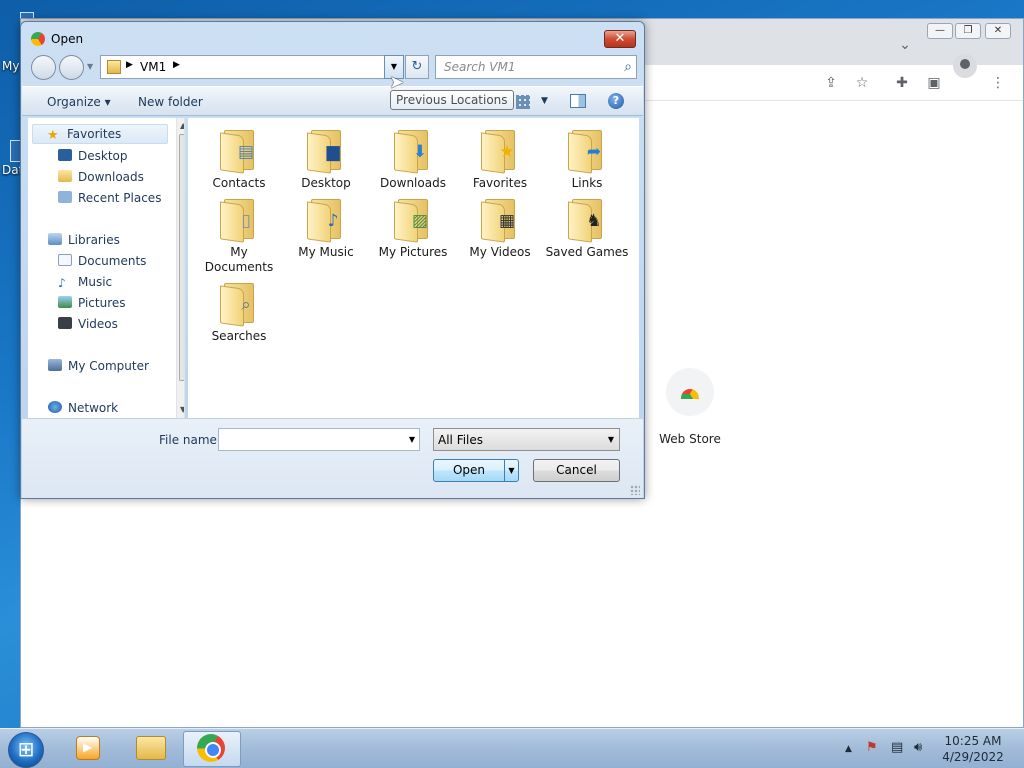 This screenshot has height=768, width=1024. Describe the element at coordinates (252, 67) in the screenshot. I see `address-bar: ▶ VM1 ▶` at that location.